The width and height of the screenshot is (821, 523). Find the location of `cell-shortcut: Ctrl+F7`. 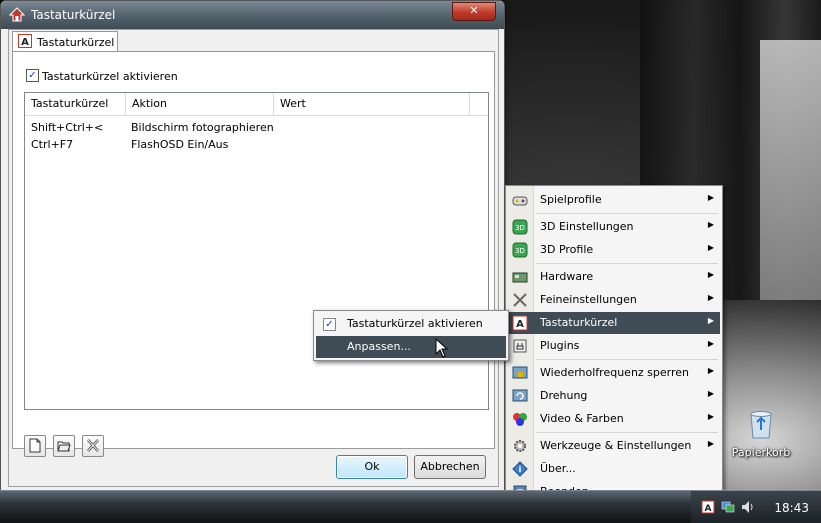

cell-shortcut: Ctrl+F7 is located at coordinates (52, 144).